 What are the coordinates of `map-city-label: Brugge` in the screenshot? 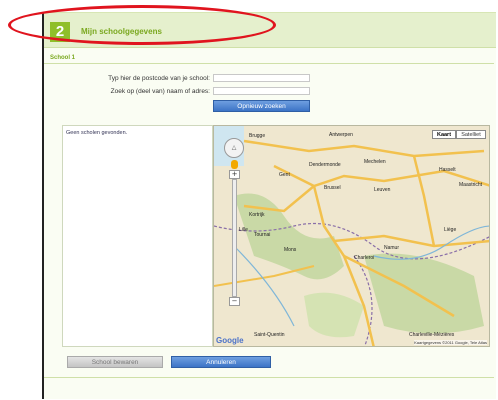 It's located at (257, 136).